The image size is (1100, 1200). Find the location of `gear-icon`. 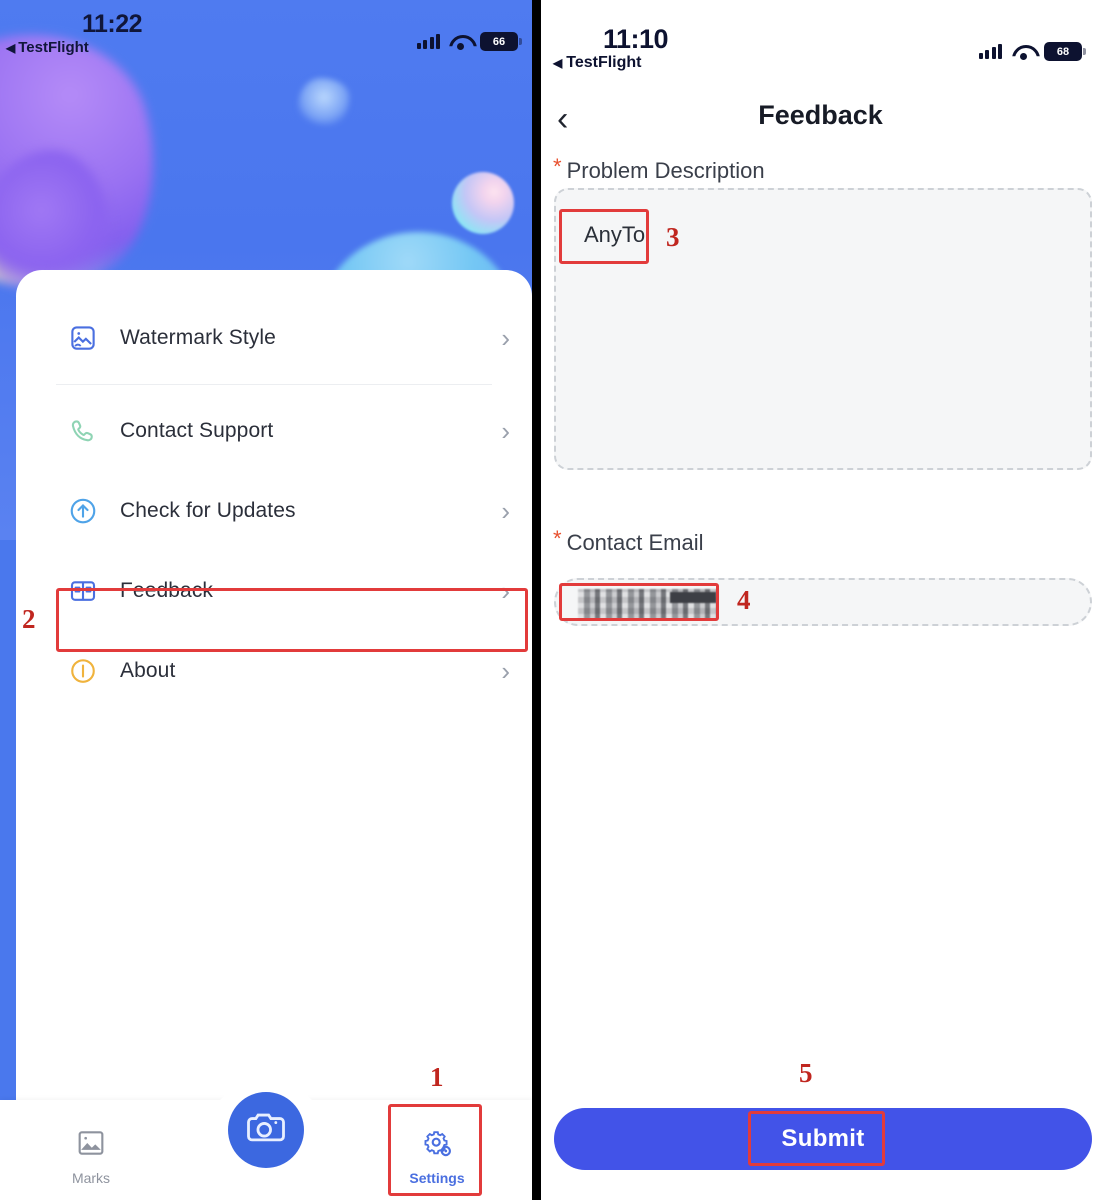

gear-icon is located at coordinates (437, 1145).